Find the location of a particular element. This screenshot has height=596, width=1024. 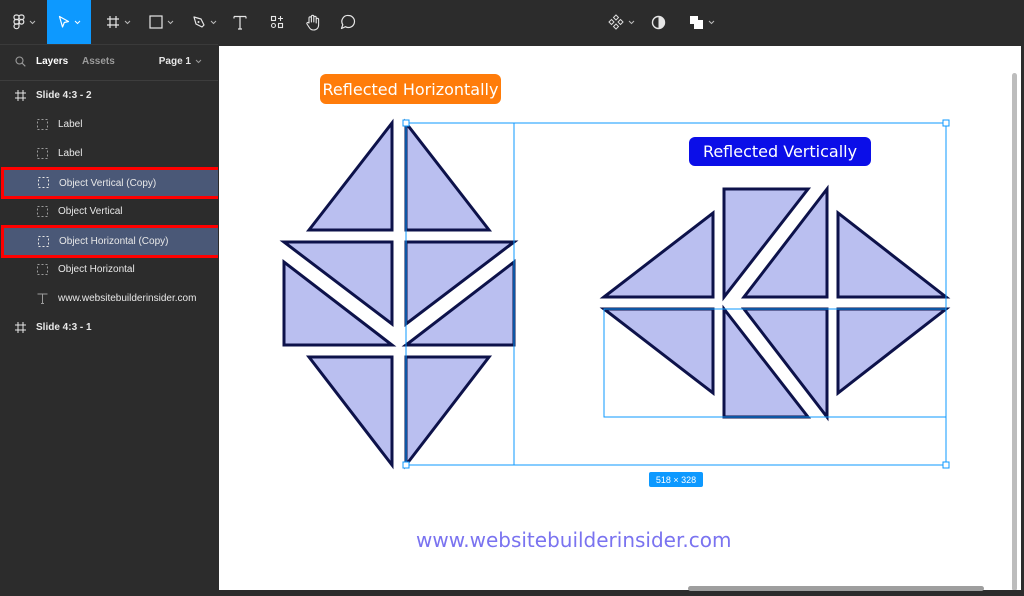

layer-item: www.websitebuilderinsider.com is located at coordinates (109, 298).